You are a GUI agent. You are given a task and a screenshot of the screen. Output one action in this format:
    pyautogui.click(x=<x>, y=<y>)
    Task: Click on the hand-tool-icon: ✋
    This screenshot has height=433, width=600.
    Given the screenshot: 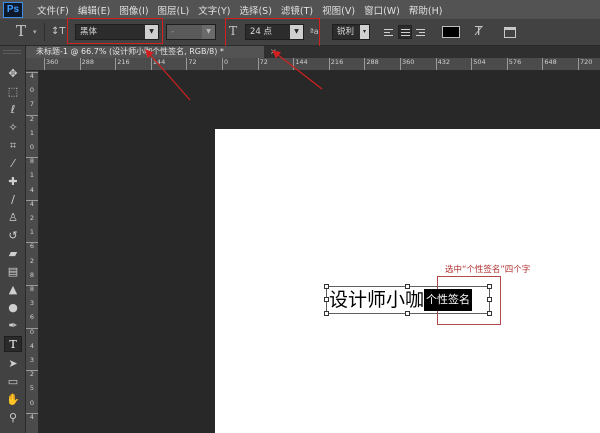 What is the action you would take?
    pyautogui.click(x=13, y=400)
    